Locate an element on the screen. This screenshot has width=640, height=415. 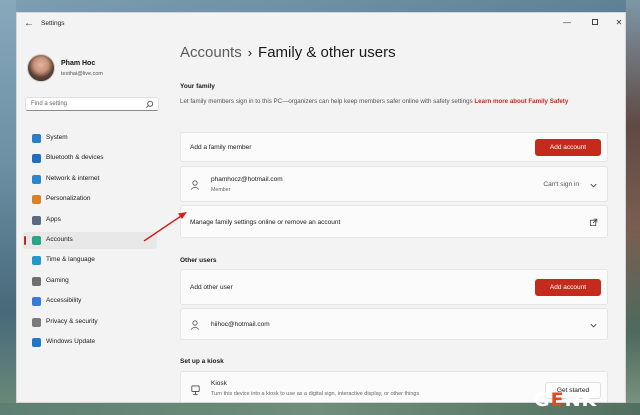
family-member-role: Member is located at coordinates (221, 190).